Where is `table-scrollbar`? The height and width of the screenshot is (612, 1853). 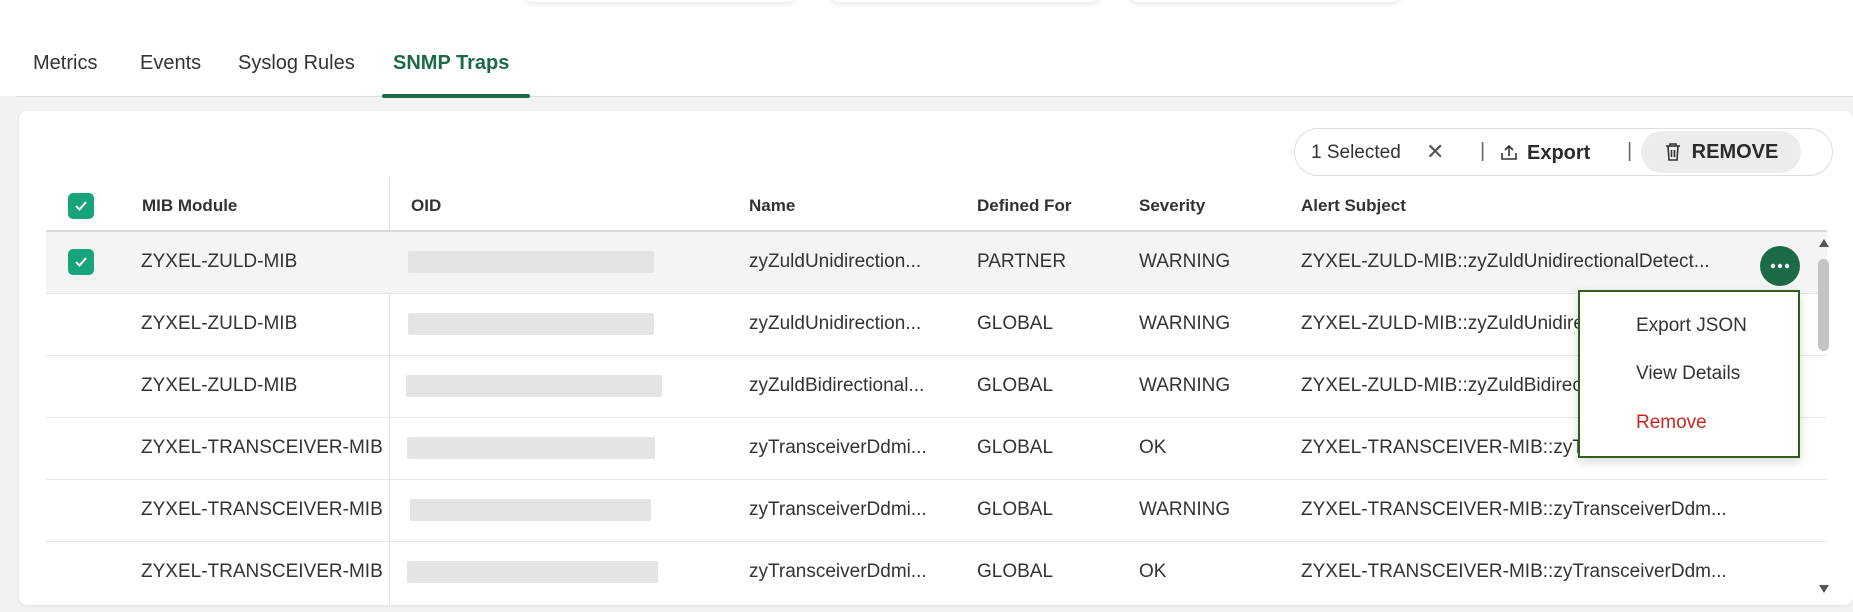
table-scrollbar is located at coordinates (1824, 416).